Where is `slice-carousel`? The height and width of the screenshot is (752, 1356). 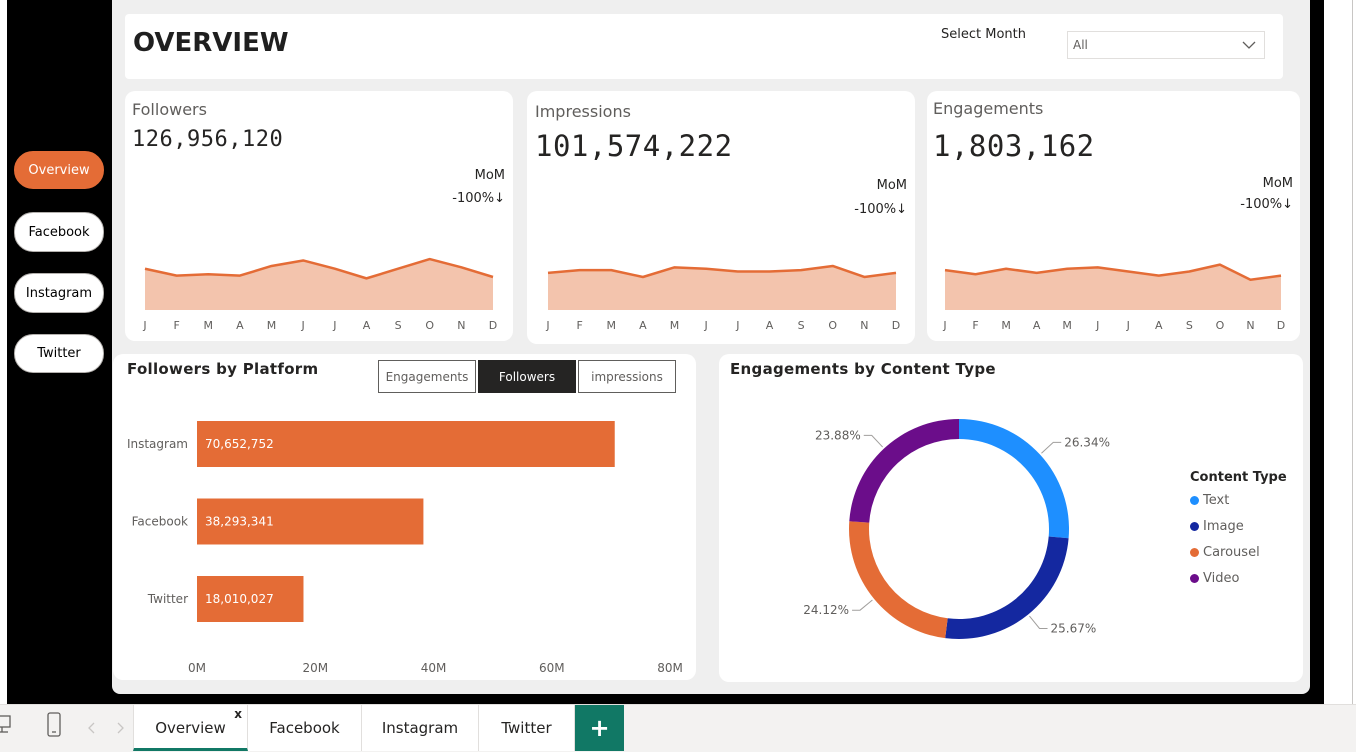 slice-carousel is located at coordinates (898, 580).